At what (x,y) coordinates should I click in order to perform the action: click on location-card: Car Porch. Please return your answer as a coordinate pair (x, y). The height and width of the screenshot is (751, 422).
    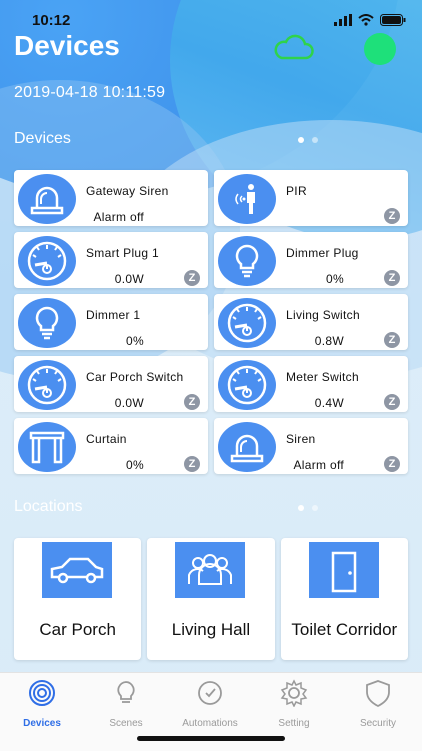
    Looking at the image, I should click on (78, 599).